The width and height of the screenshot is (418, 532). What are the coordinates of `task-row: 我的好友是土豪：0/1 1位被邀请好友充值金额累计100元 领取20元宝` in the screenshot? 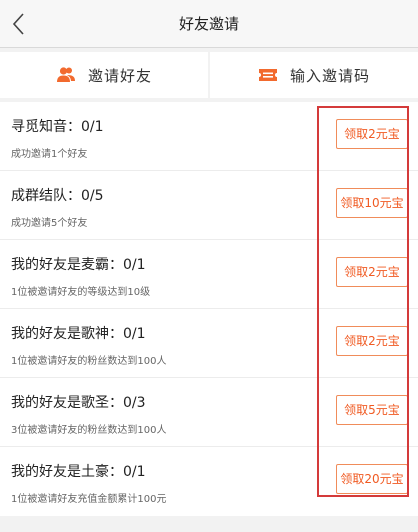 It's located at (209, 481).